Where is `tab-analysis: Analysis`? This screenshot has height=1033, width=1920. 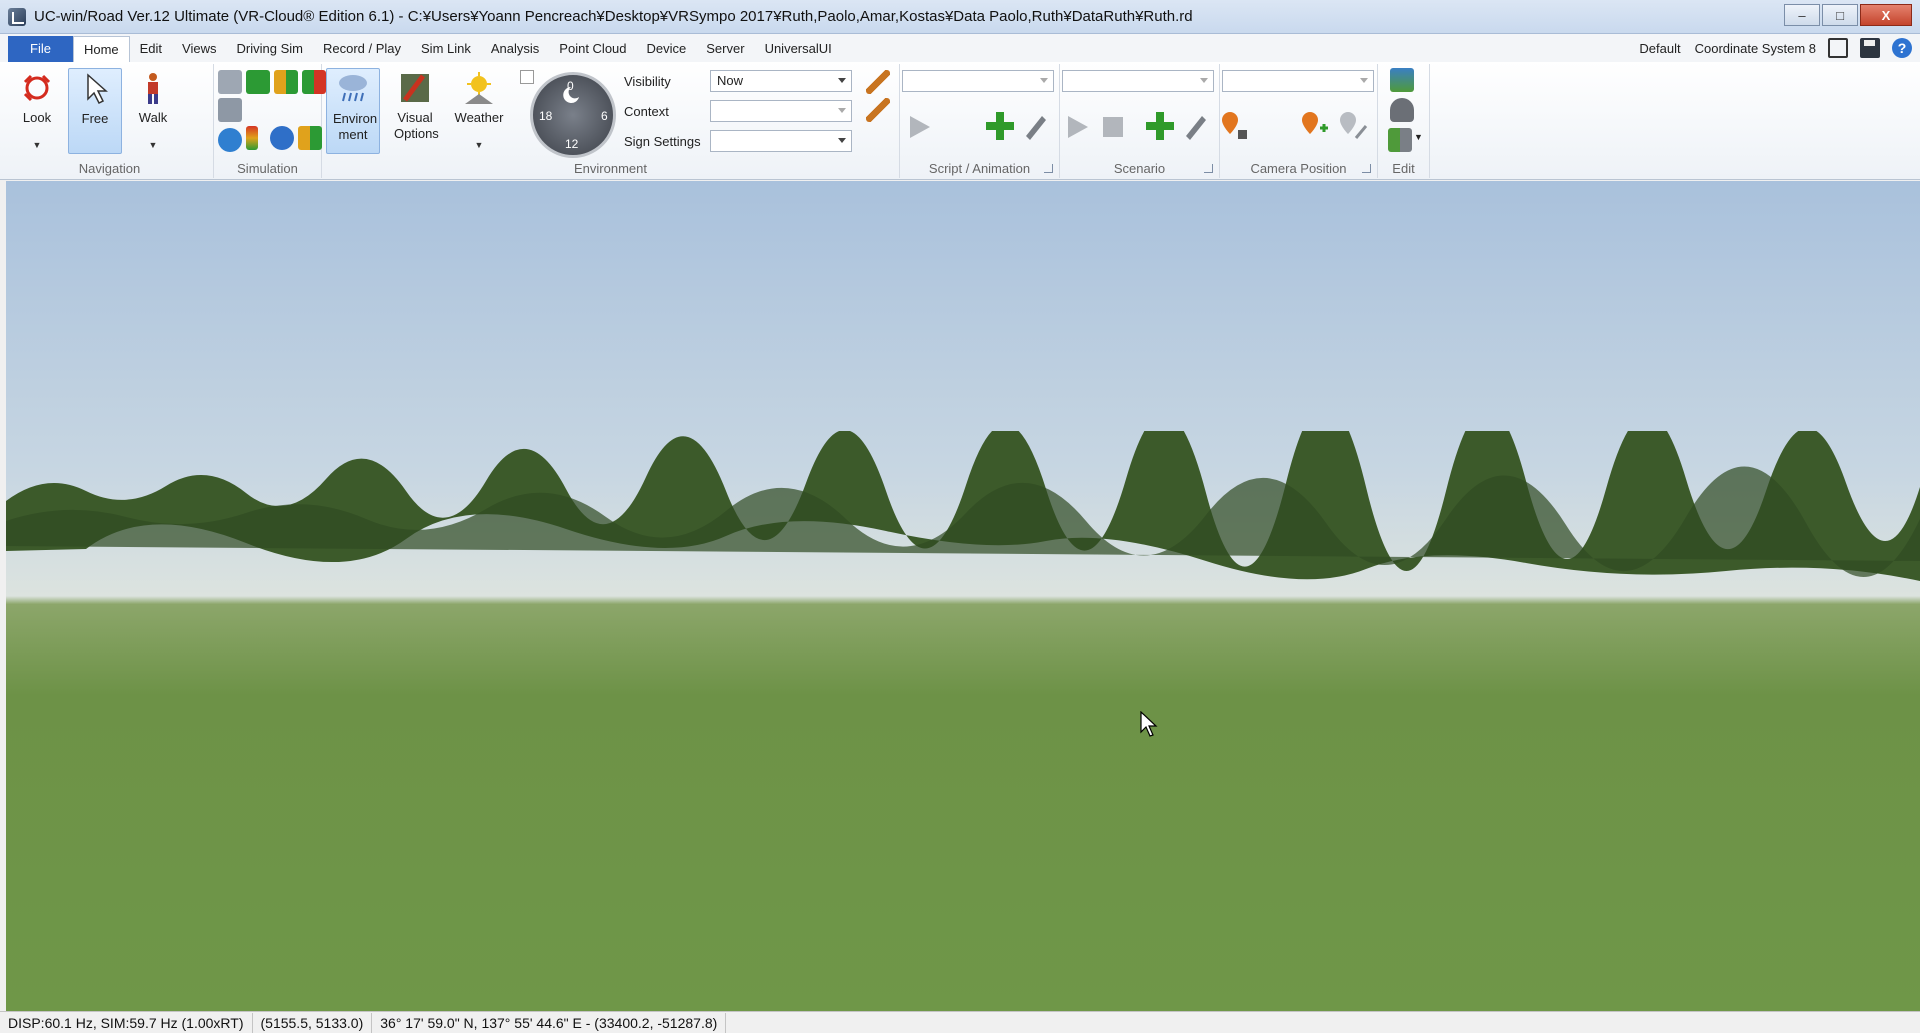 tab-analysis: Analysis is located at coordinates (515, 49).